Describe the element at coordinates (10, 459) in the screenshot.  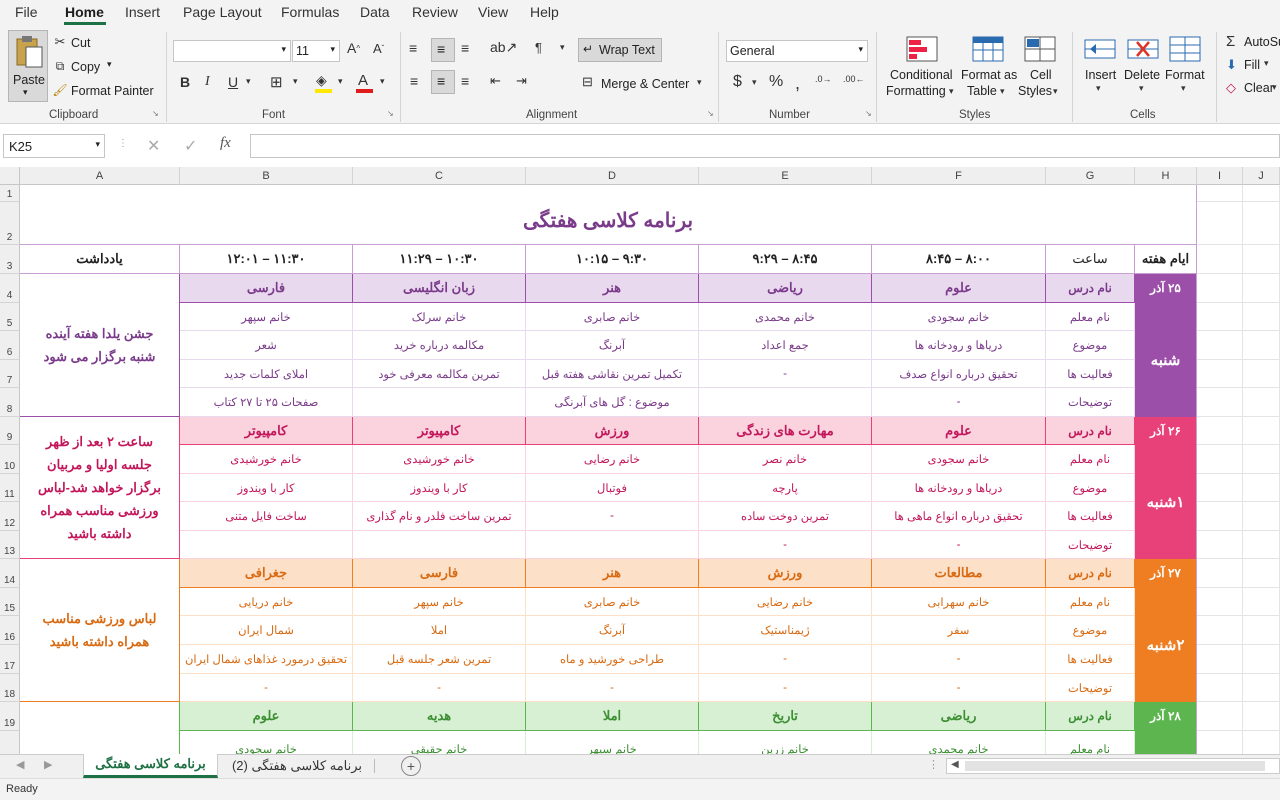
I see `row-header: 10` at that location.